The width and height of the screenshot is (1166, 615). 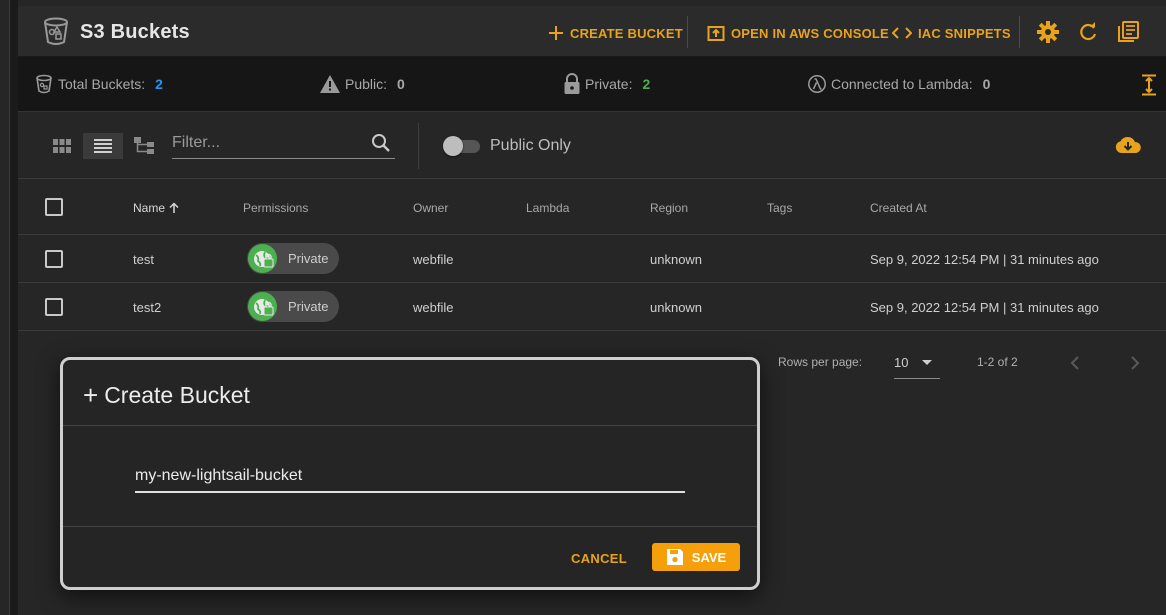 I want to click on column-header-permissions: Permissions, so click(x=275, y=208).